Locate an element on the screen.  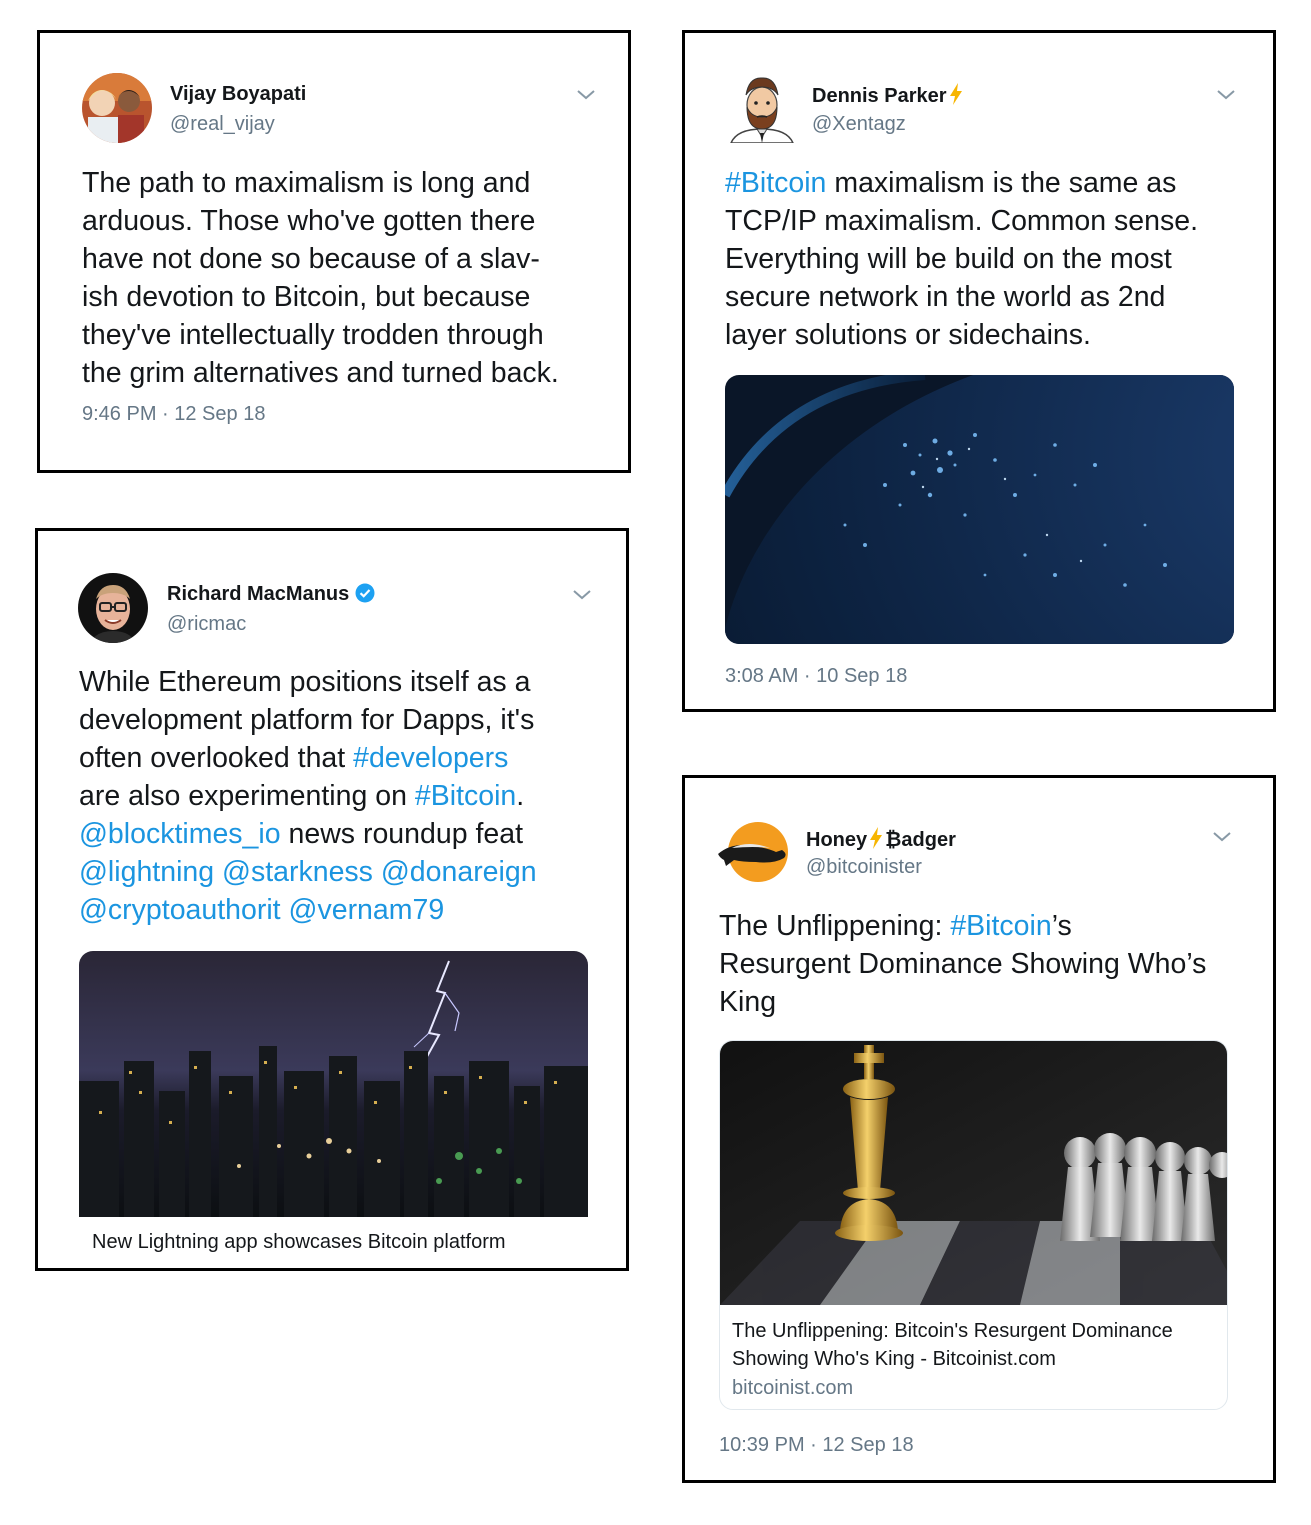
tweet-text-line: The Unflippening: #Bitcoin’s is located at coordinates (991, 926).